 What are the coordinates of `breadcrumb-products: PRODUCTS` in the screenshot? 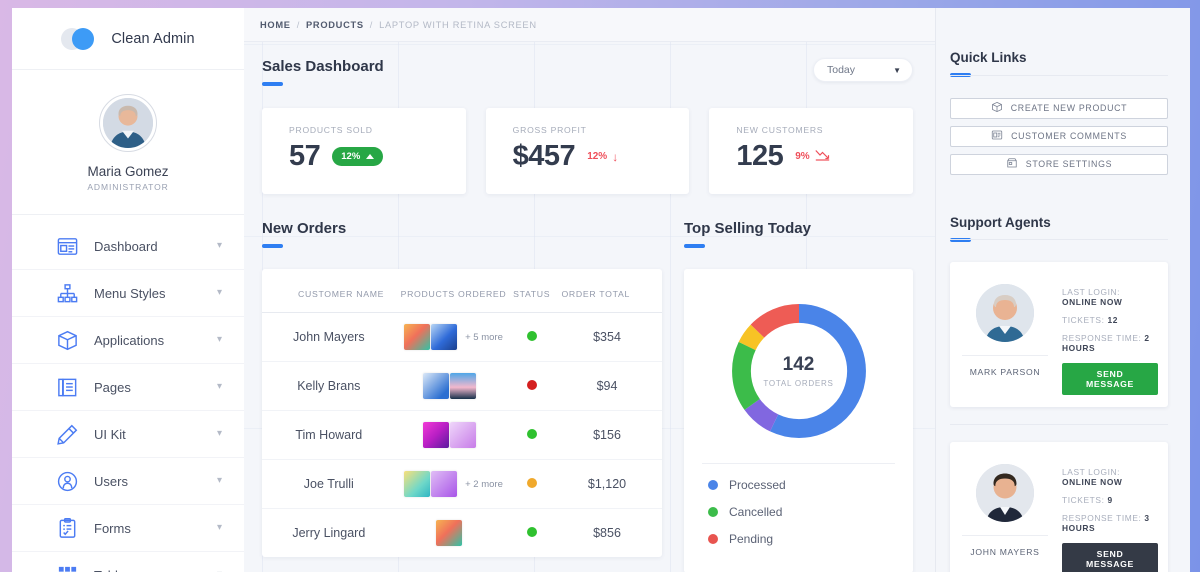 It's located at (335, 25).